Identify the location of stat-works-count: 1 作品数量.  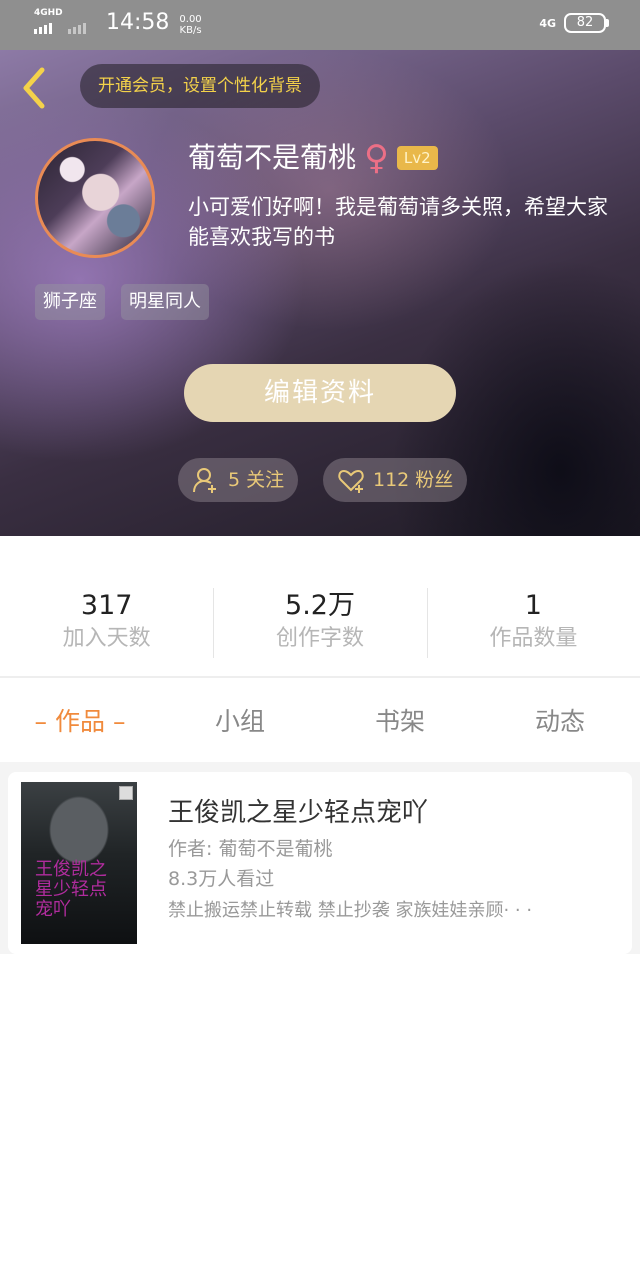
(533, 606).